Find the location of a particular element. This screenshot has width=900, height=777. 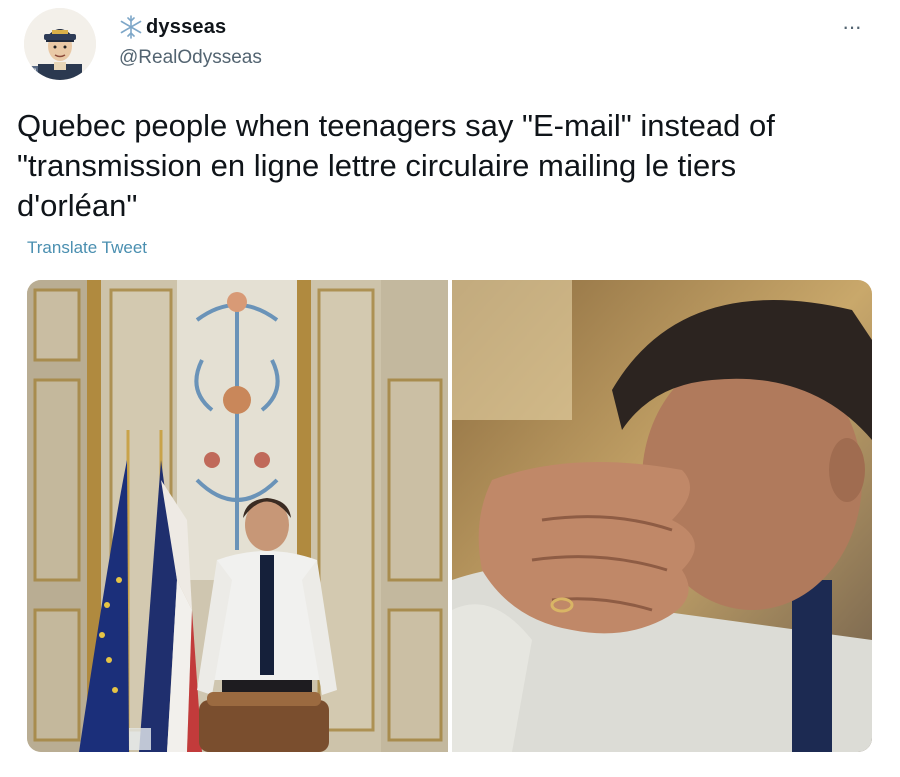

author-display-name: dysseas is located at coordinates (186, 26).